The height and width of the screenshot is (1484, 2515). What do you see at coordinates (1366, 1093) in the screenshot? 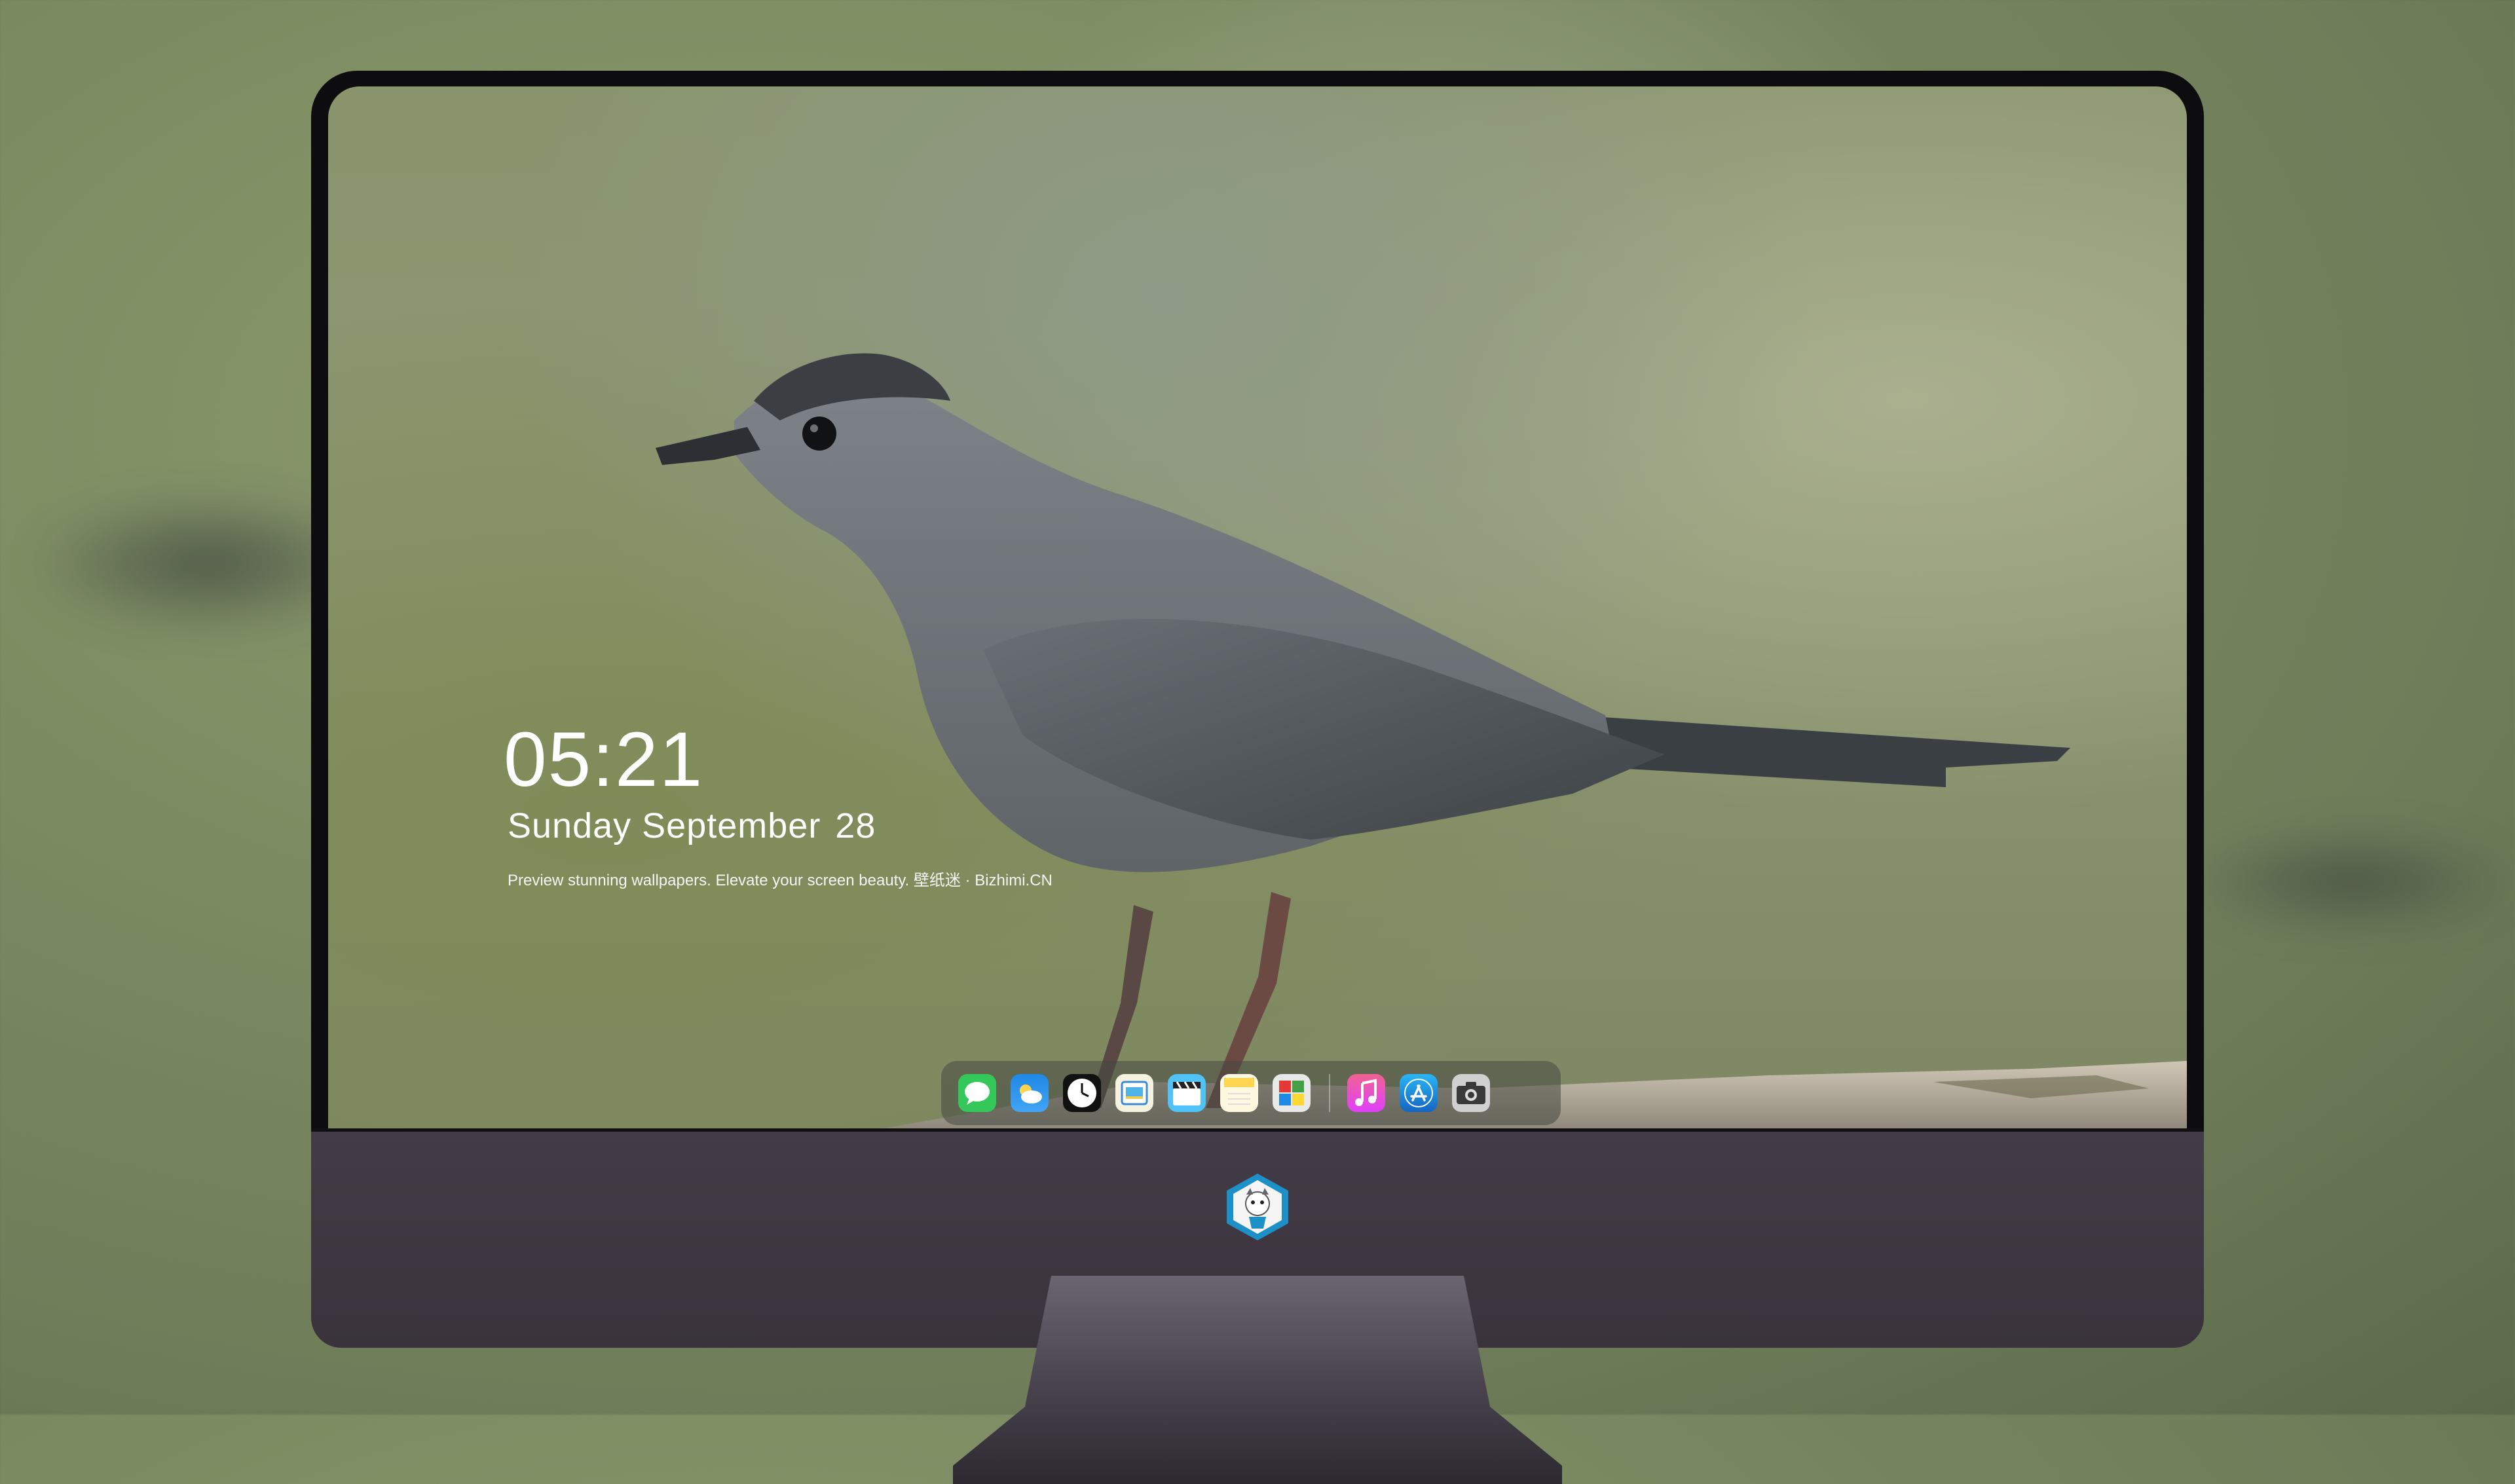
I see `music-icon` at bounding box center [1366, 1093].